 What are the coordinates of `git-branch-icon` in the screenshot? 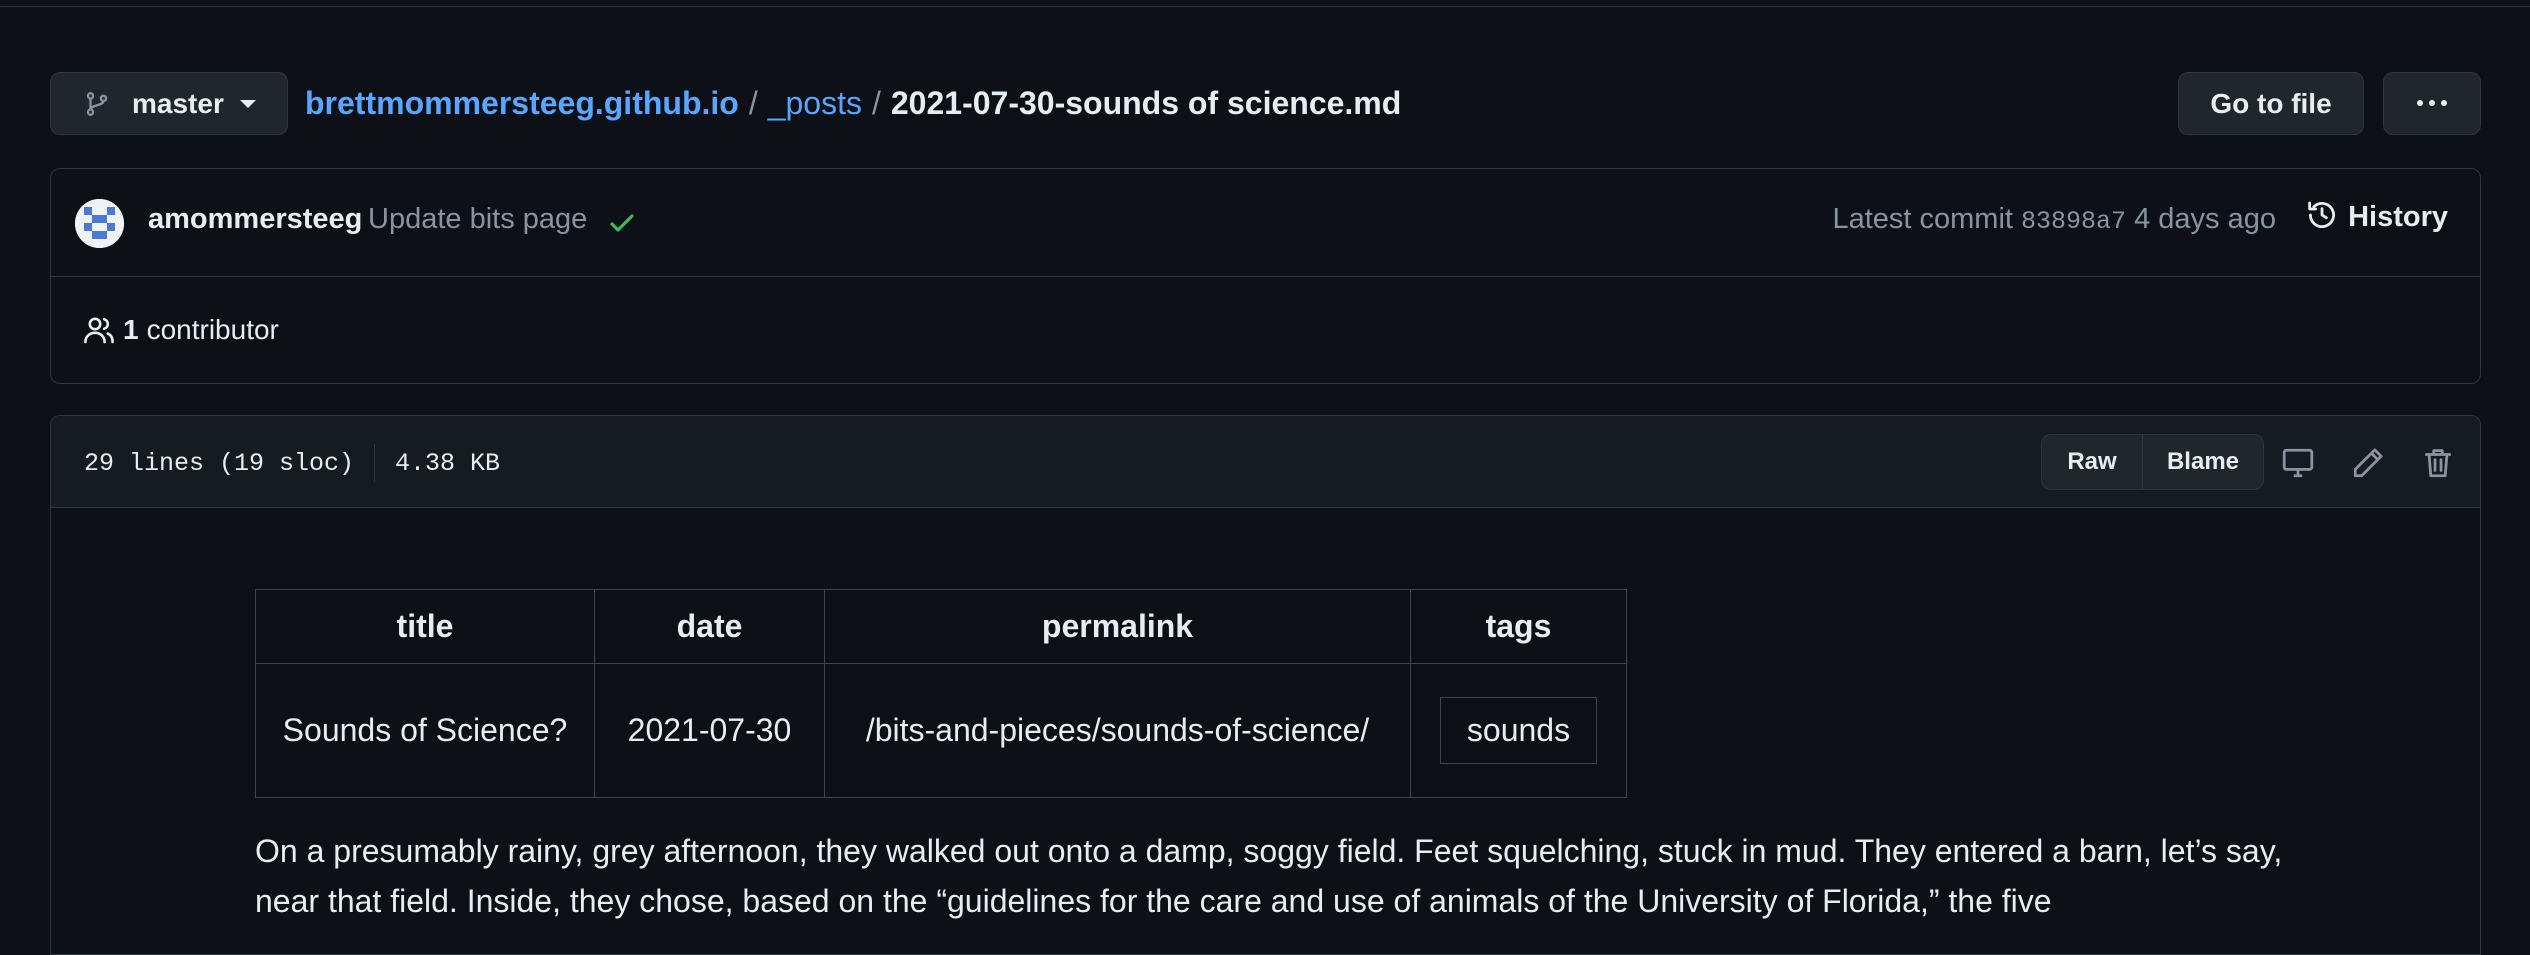 It's located at (97, 104).